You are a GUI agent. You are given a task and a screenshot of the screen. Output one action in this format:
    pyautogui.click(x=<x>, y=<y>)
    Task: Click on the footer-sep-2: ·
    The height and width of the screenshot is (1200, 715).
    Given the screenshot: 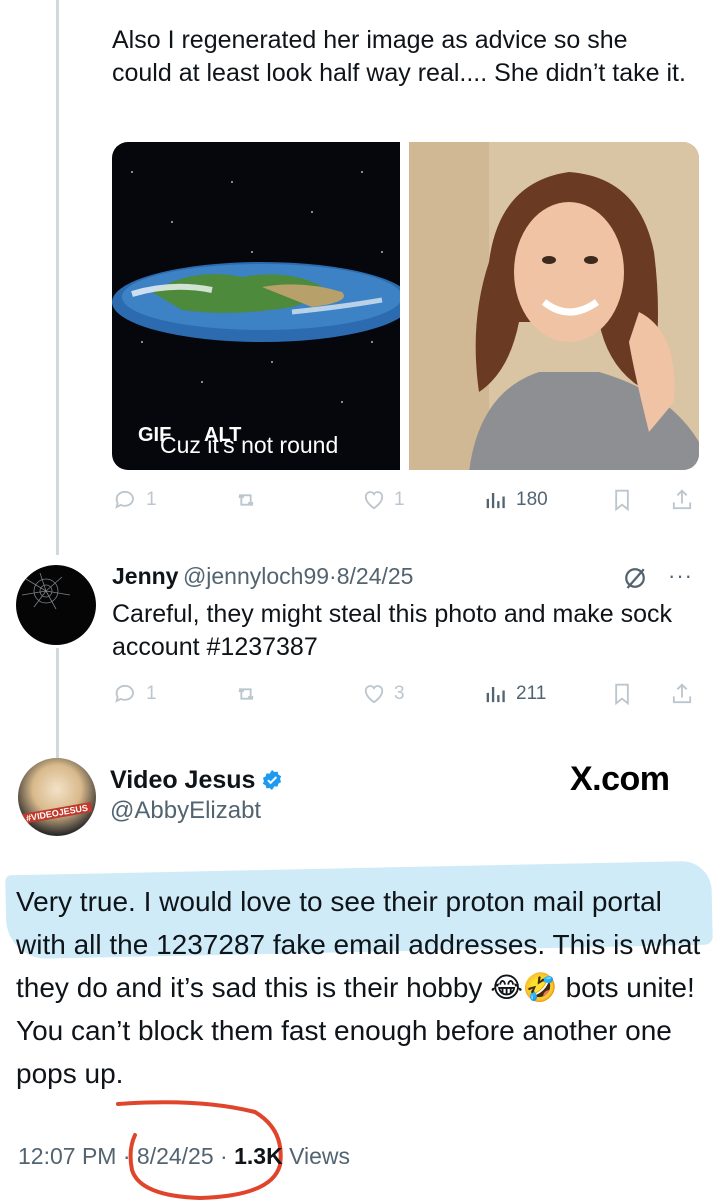 What is the action you would take?
    pyautogui.click(x=224, y=1156)
    